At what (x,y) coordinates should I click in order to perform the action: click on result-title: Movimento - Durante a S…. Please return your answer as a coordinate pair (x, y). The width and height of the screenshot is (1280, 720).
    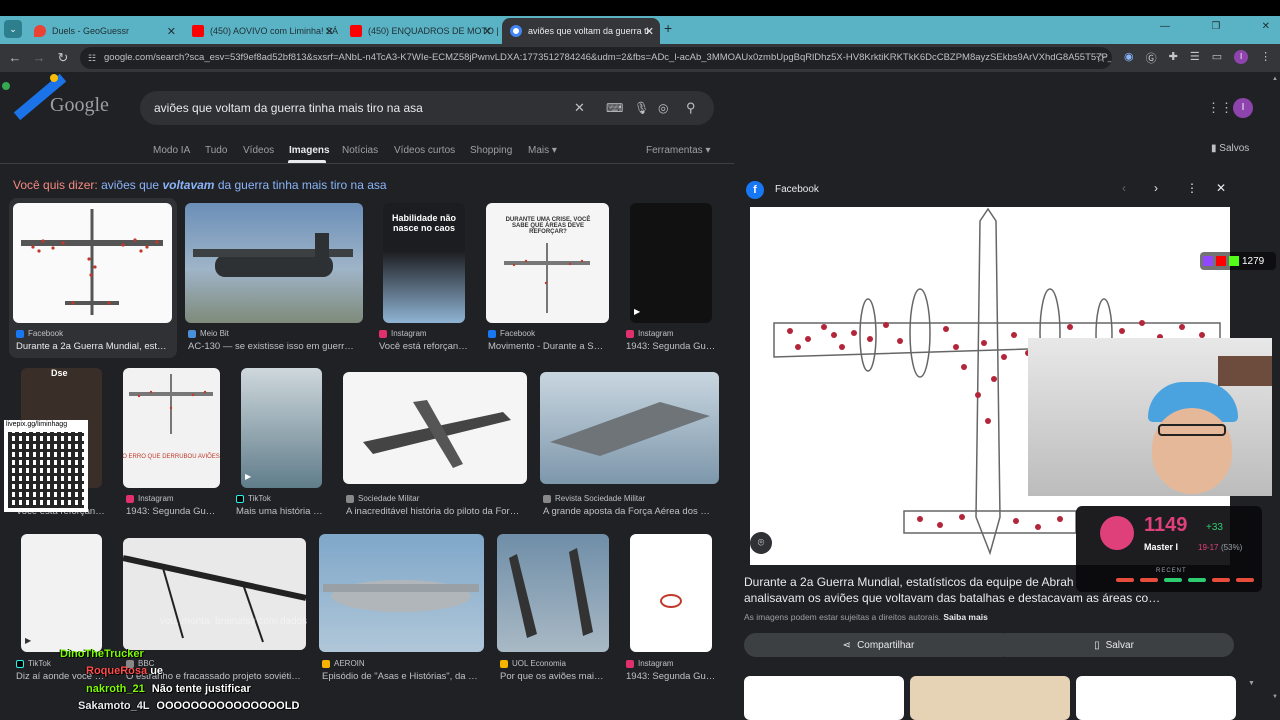
    Looking at the image, I should click on (548, 346).